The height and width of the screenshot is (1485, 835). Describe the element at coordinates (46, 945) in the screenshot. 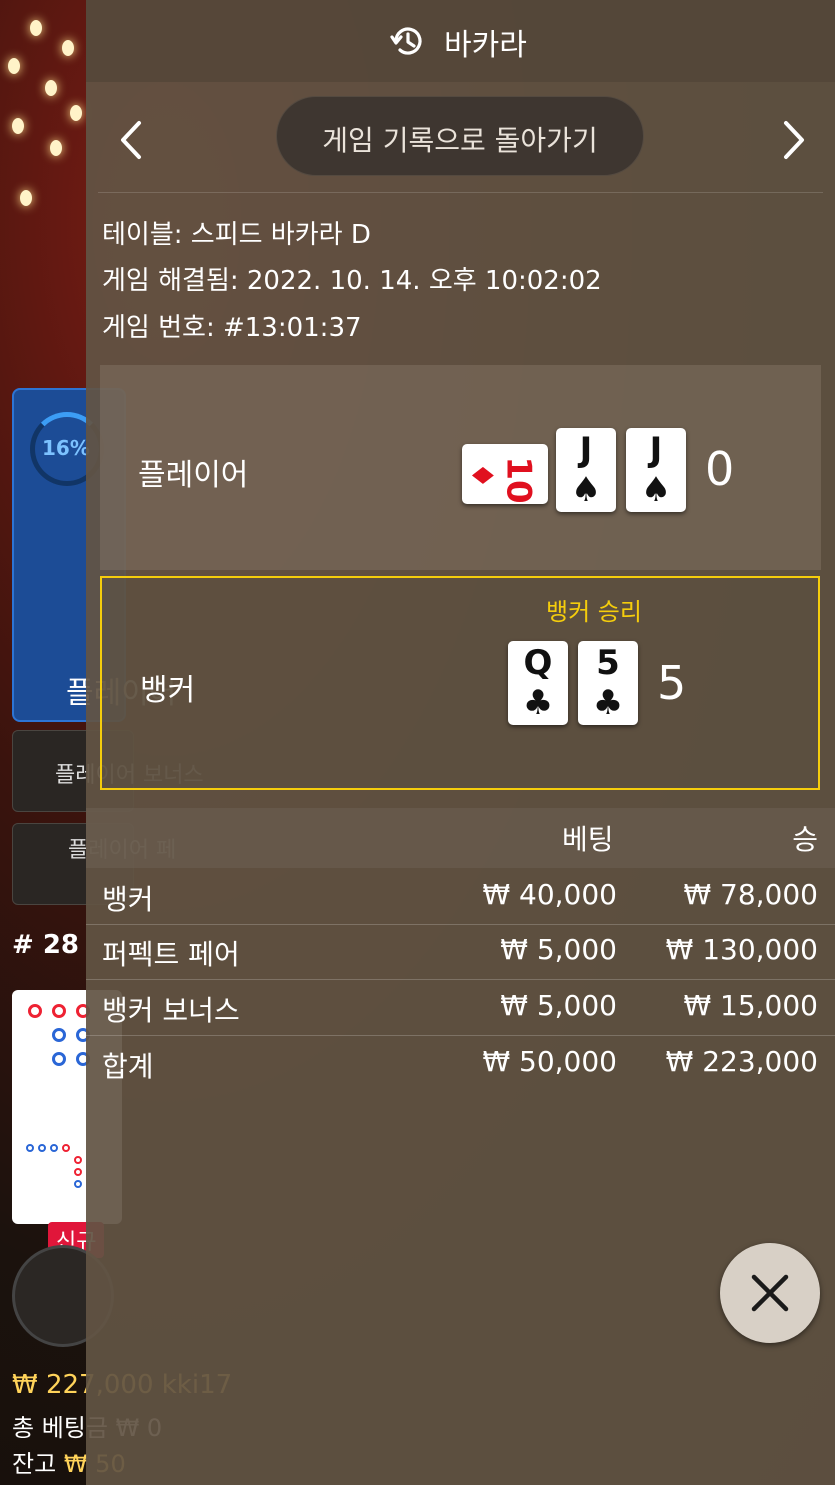

I see `round-number: # 28` at that location.